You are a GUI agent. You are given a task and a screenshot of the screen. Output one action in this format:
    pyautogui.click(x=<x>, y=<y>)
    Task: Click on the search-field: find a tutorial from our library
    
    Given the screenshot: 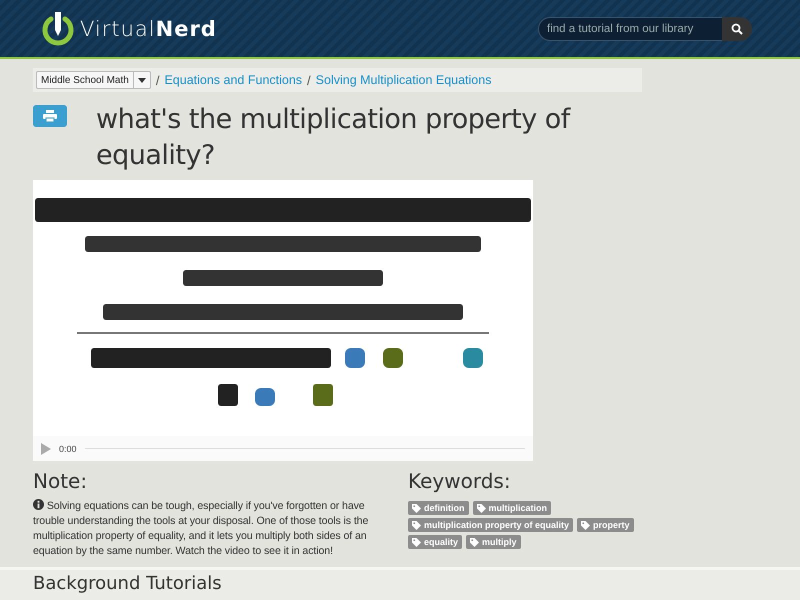 What is the action you would take?
    pyautogui.click(x=630, y=28)
    